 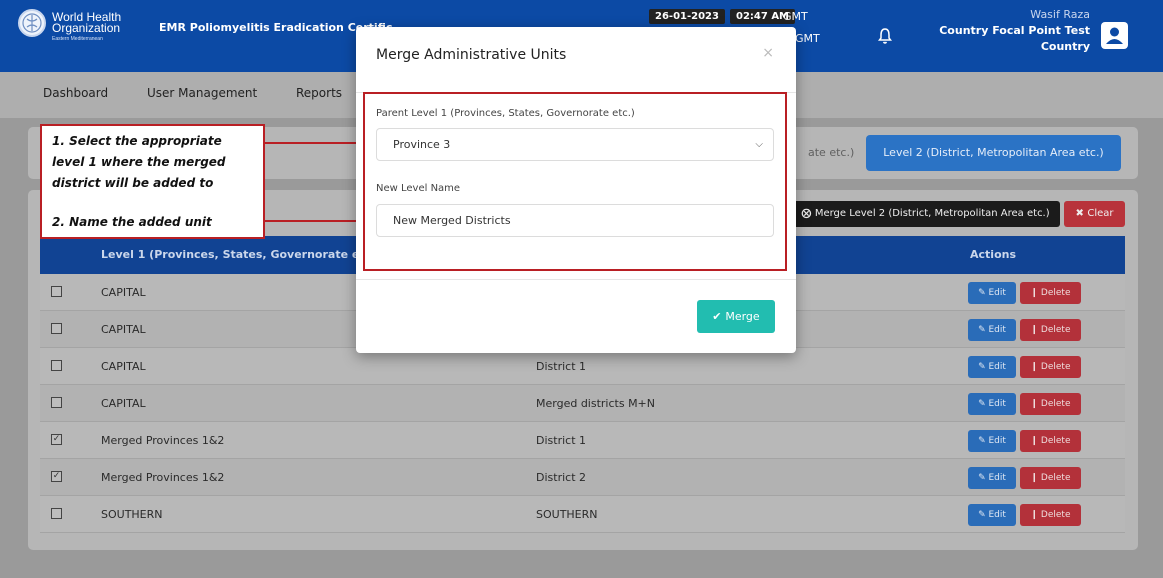 I want to click on table-row: SOUTHERN SOUTHERN ✎ Edit ❙ Delete, so click(x=582, y=514).